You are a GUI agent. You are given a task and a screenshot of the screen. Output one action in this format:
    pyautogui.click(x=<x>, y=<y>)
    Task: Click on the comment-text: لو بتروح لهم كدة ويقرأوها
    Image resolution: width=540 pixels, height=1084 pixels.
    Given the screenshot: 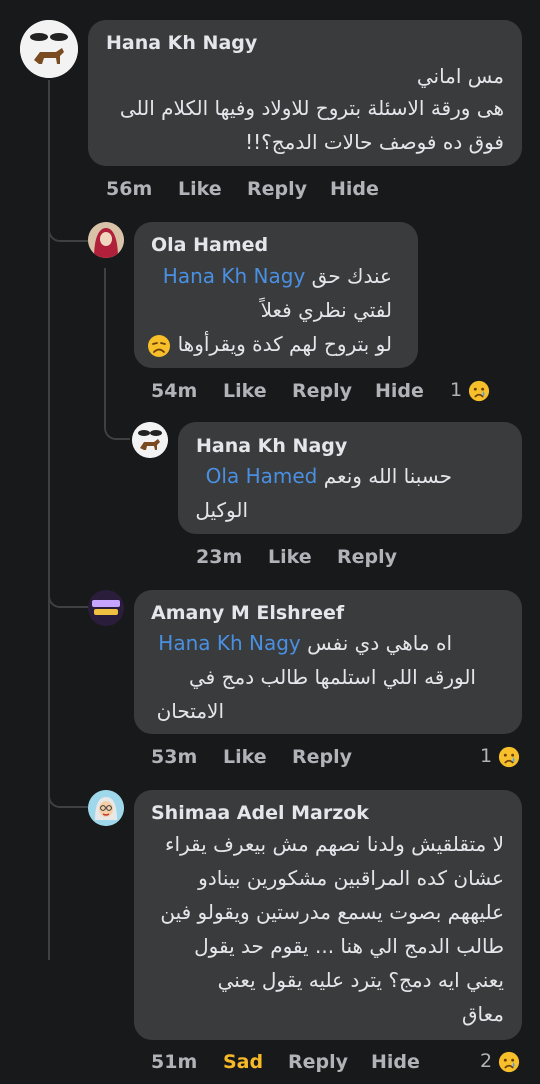 What is the action you would take?
    pyautogui.click(x=284, y=344)
    